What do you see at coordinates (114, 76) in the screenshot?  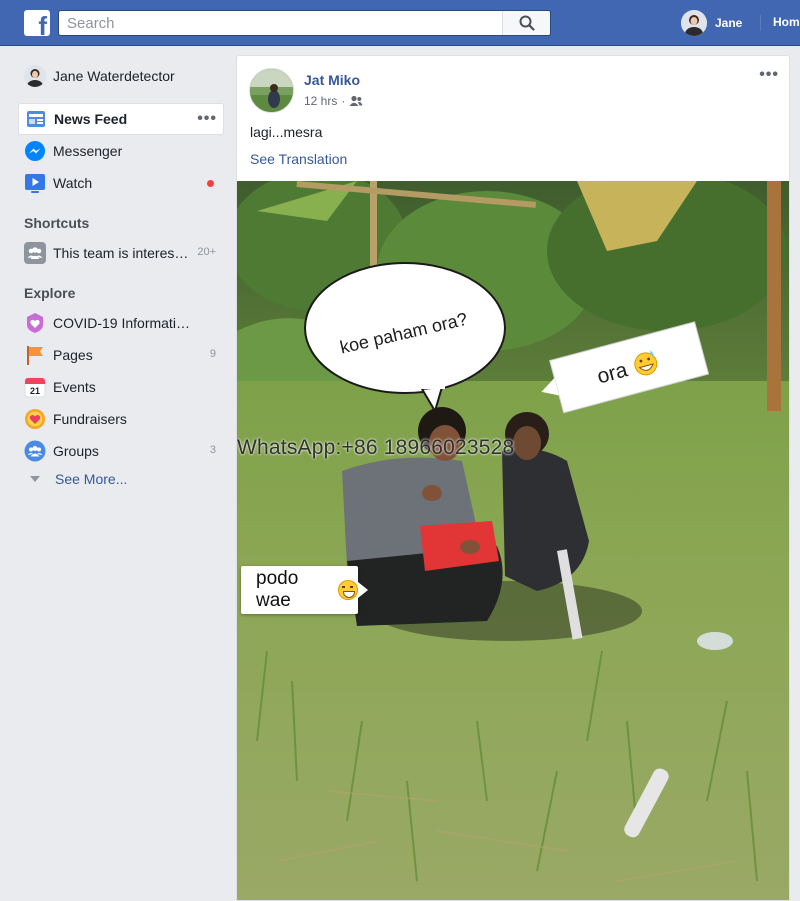 I see `sidebar-profile-name: Jane Waterdetector` at bounding box center [114, 76].